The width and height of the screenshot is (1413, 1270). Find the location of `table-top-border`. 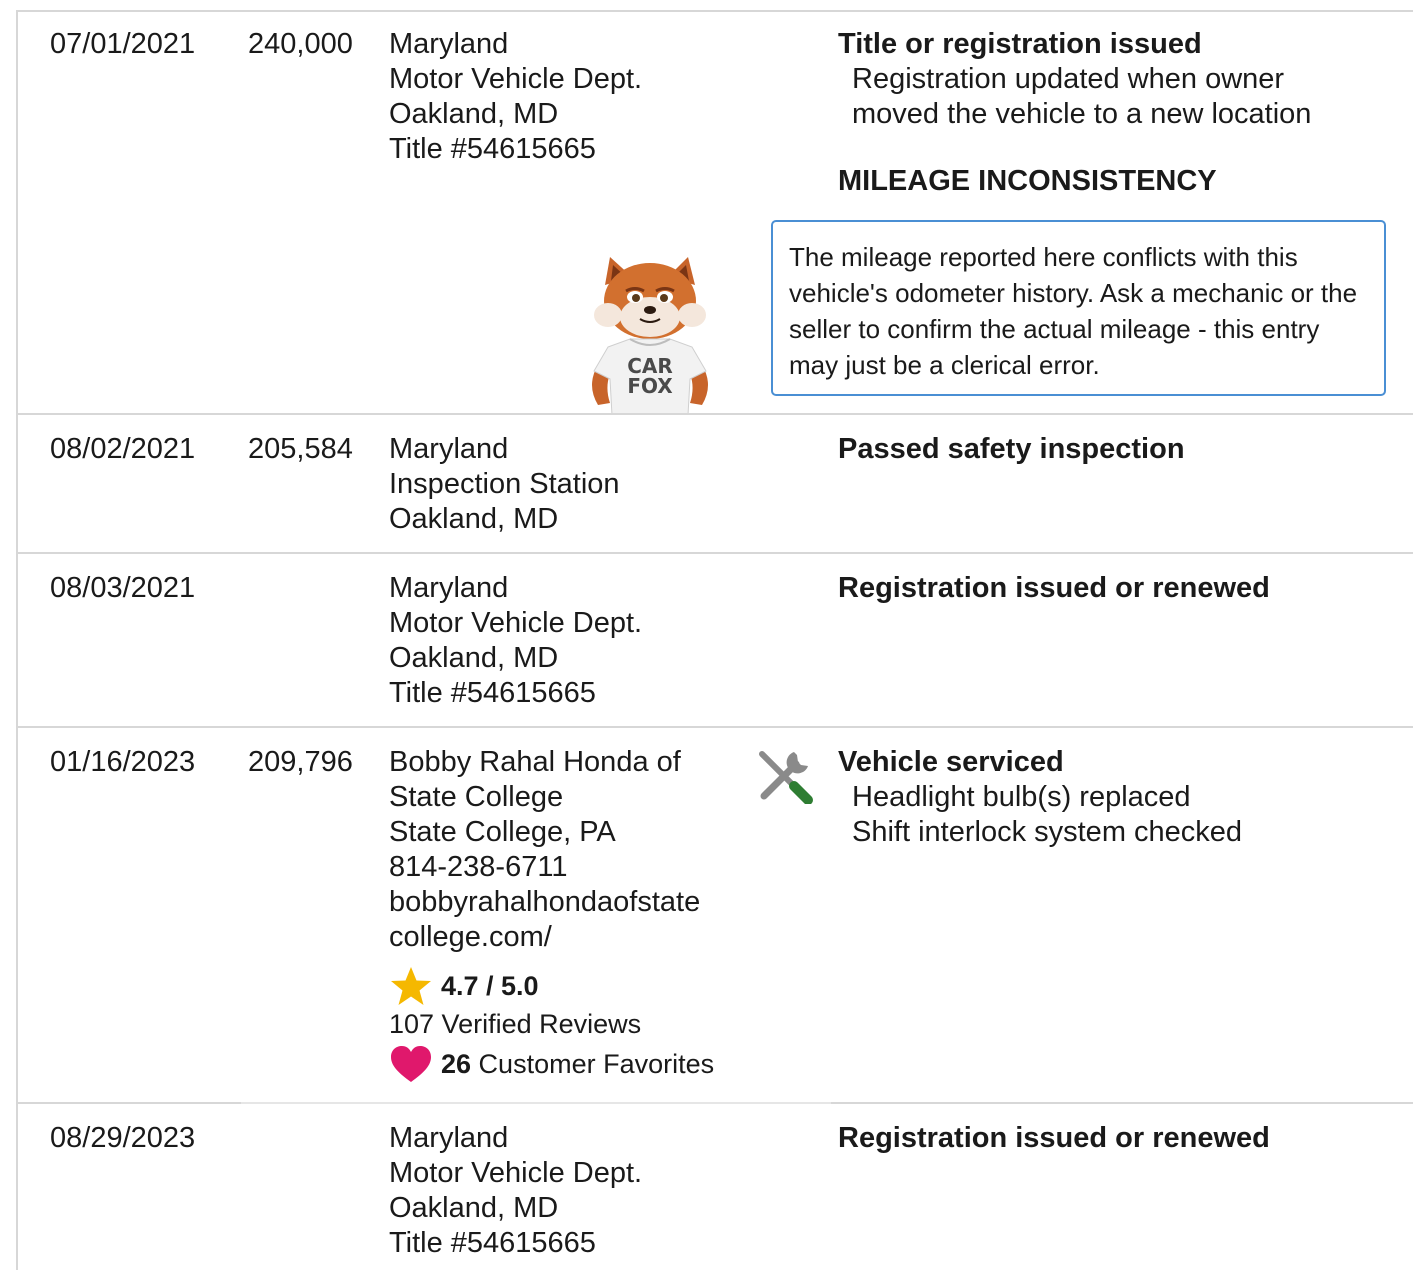

table-top-border is located at coordinates (715, 11).